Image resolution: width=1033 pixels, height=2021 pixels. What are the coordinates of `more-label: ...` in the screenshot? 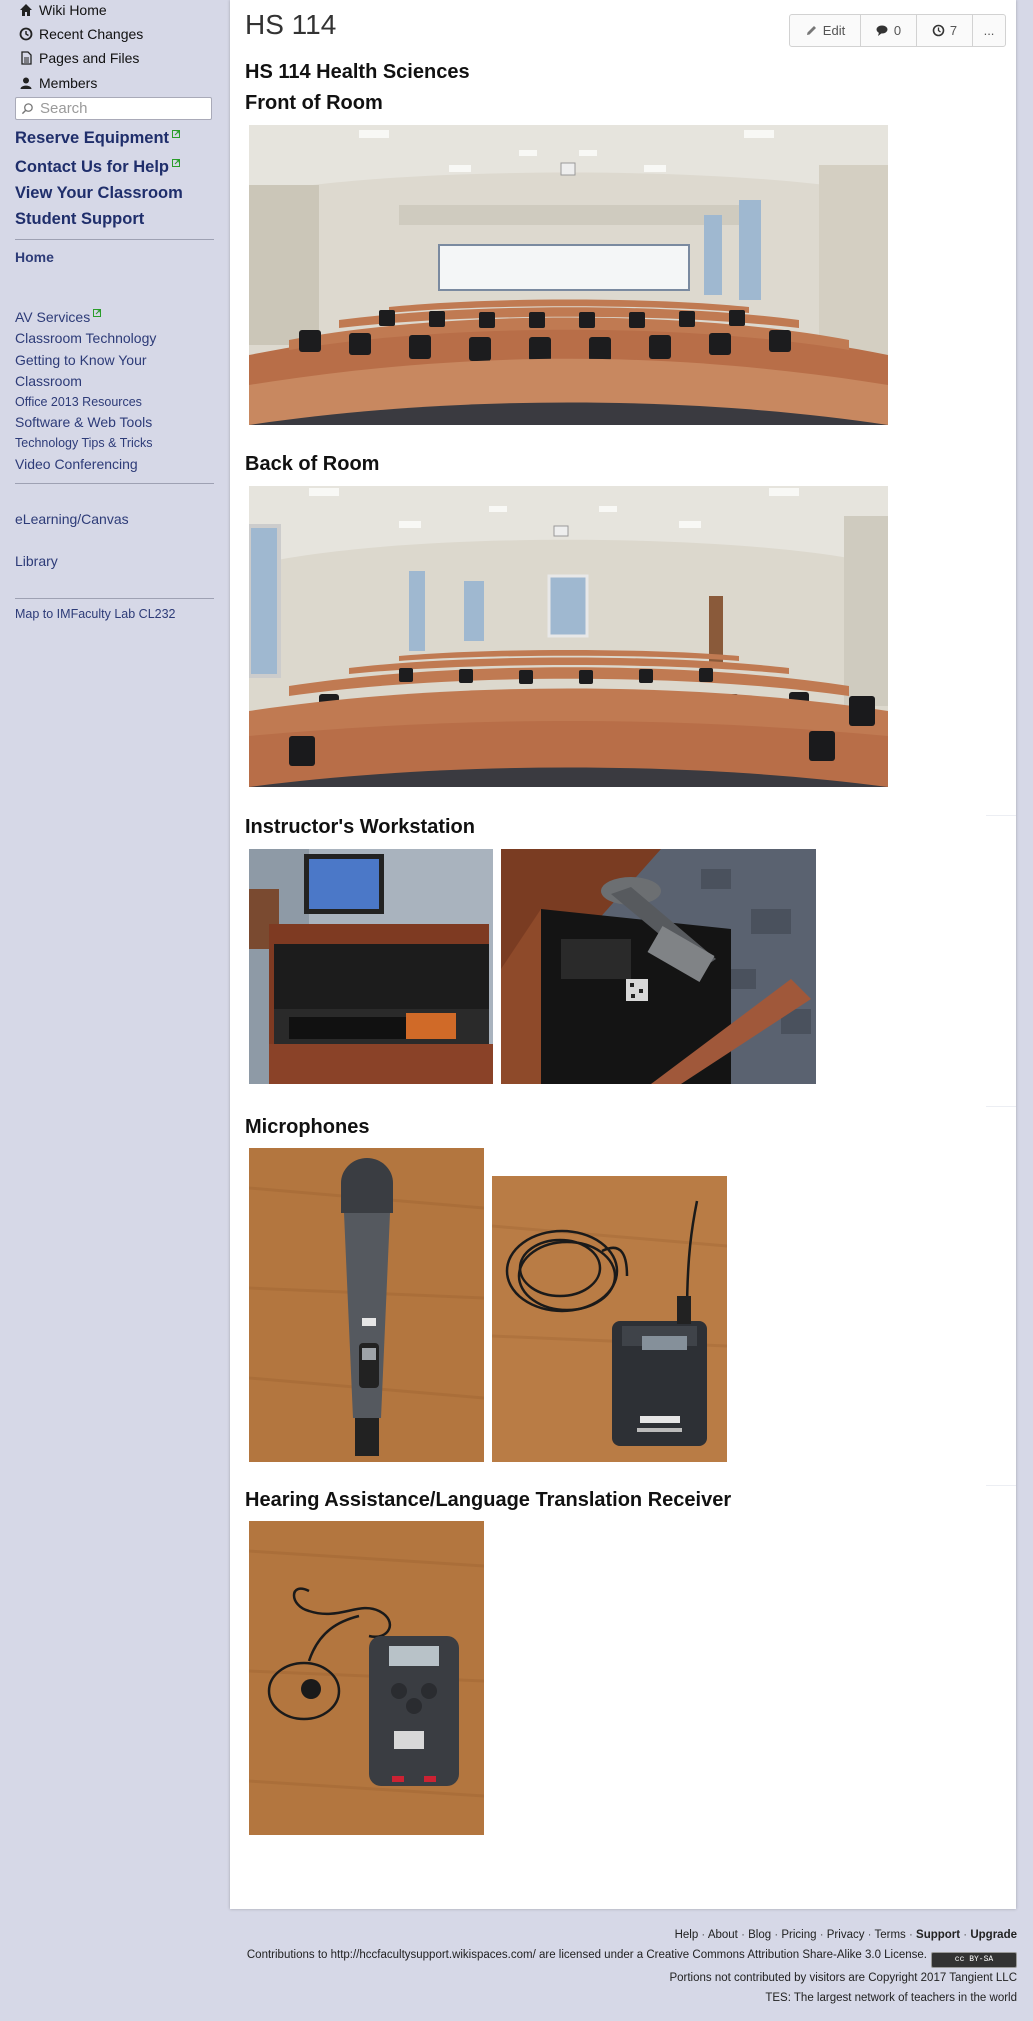 It's located at (989, 30).